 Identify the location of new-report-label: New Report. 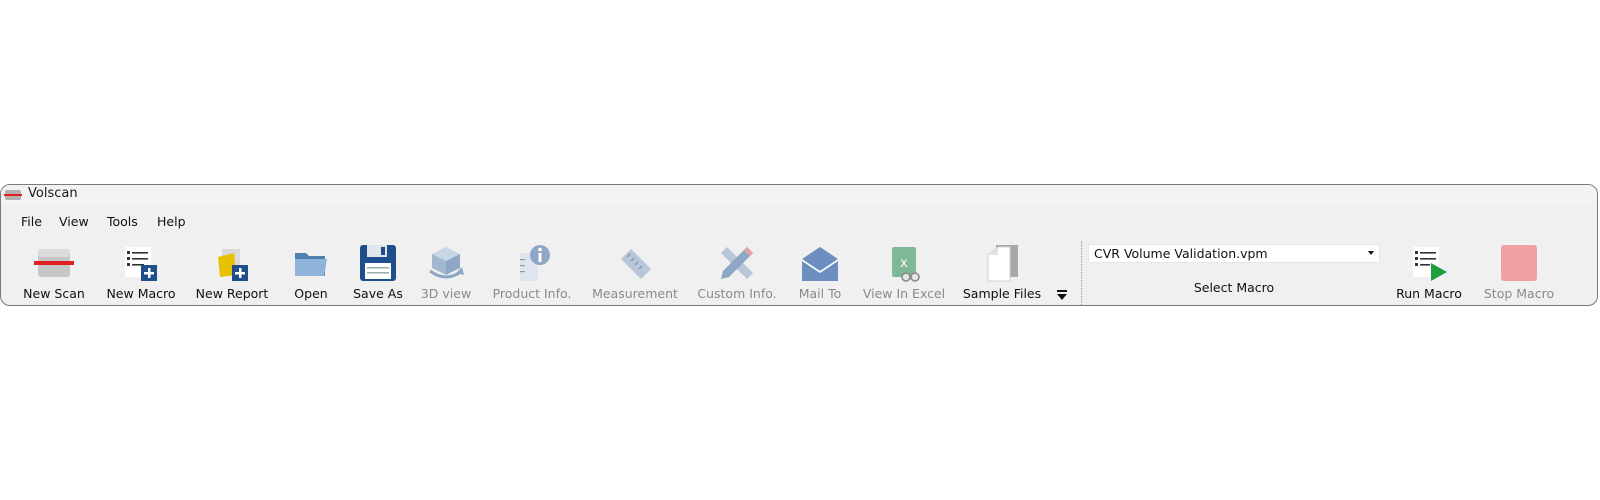
(232, 293).